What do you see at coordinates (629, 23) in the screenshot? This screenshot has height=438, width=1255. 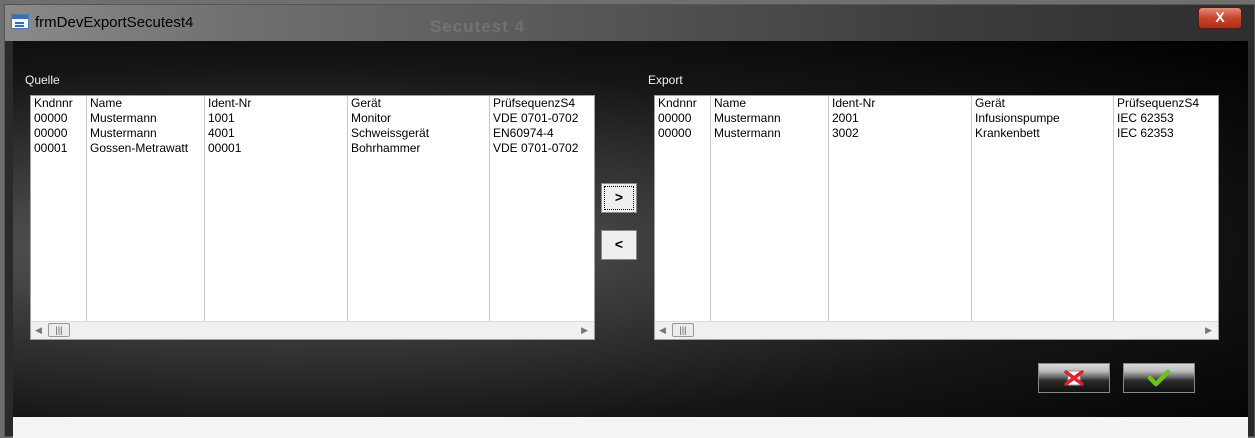 I see `title-bar: frmDevExportSecutest4 Secutest 4 X` at bounding box center [629, 23].